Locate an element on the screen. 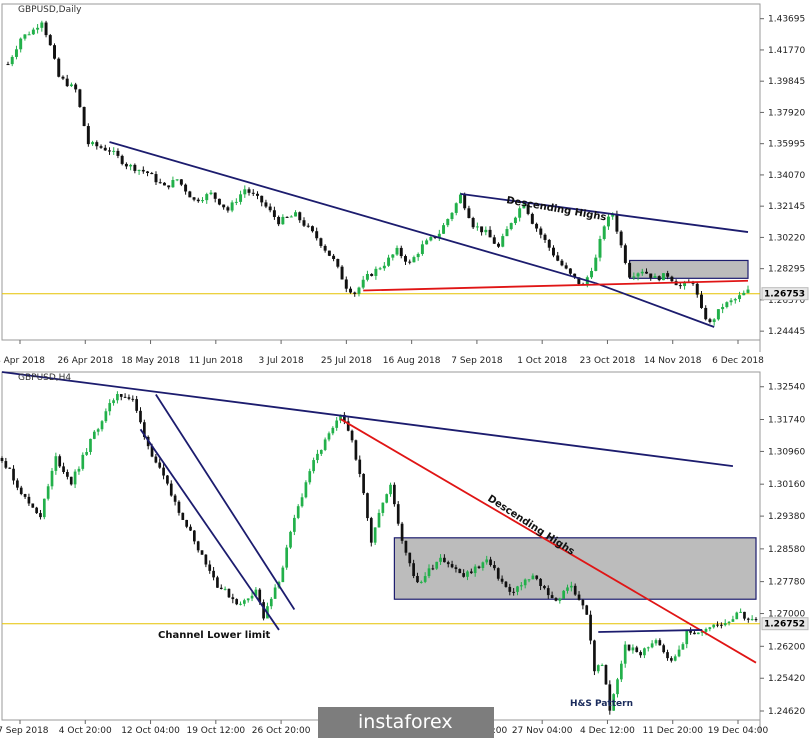 This screenshot has width=812, height=738. x-tick-label: 19 Dec 04:00 is located at coordinates (738, 731).